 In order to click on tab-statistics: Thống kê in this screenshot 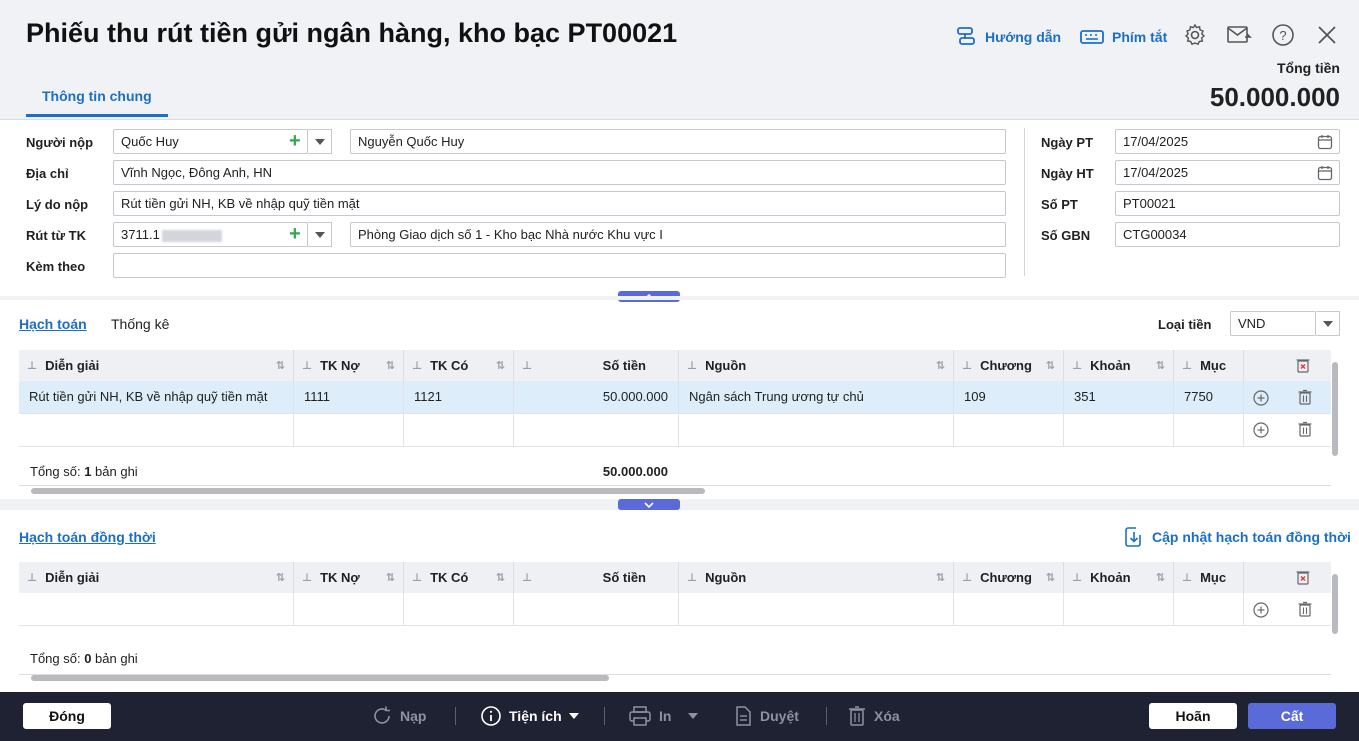, I will do `click(140, 324)`.